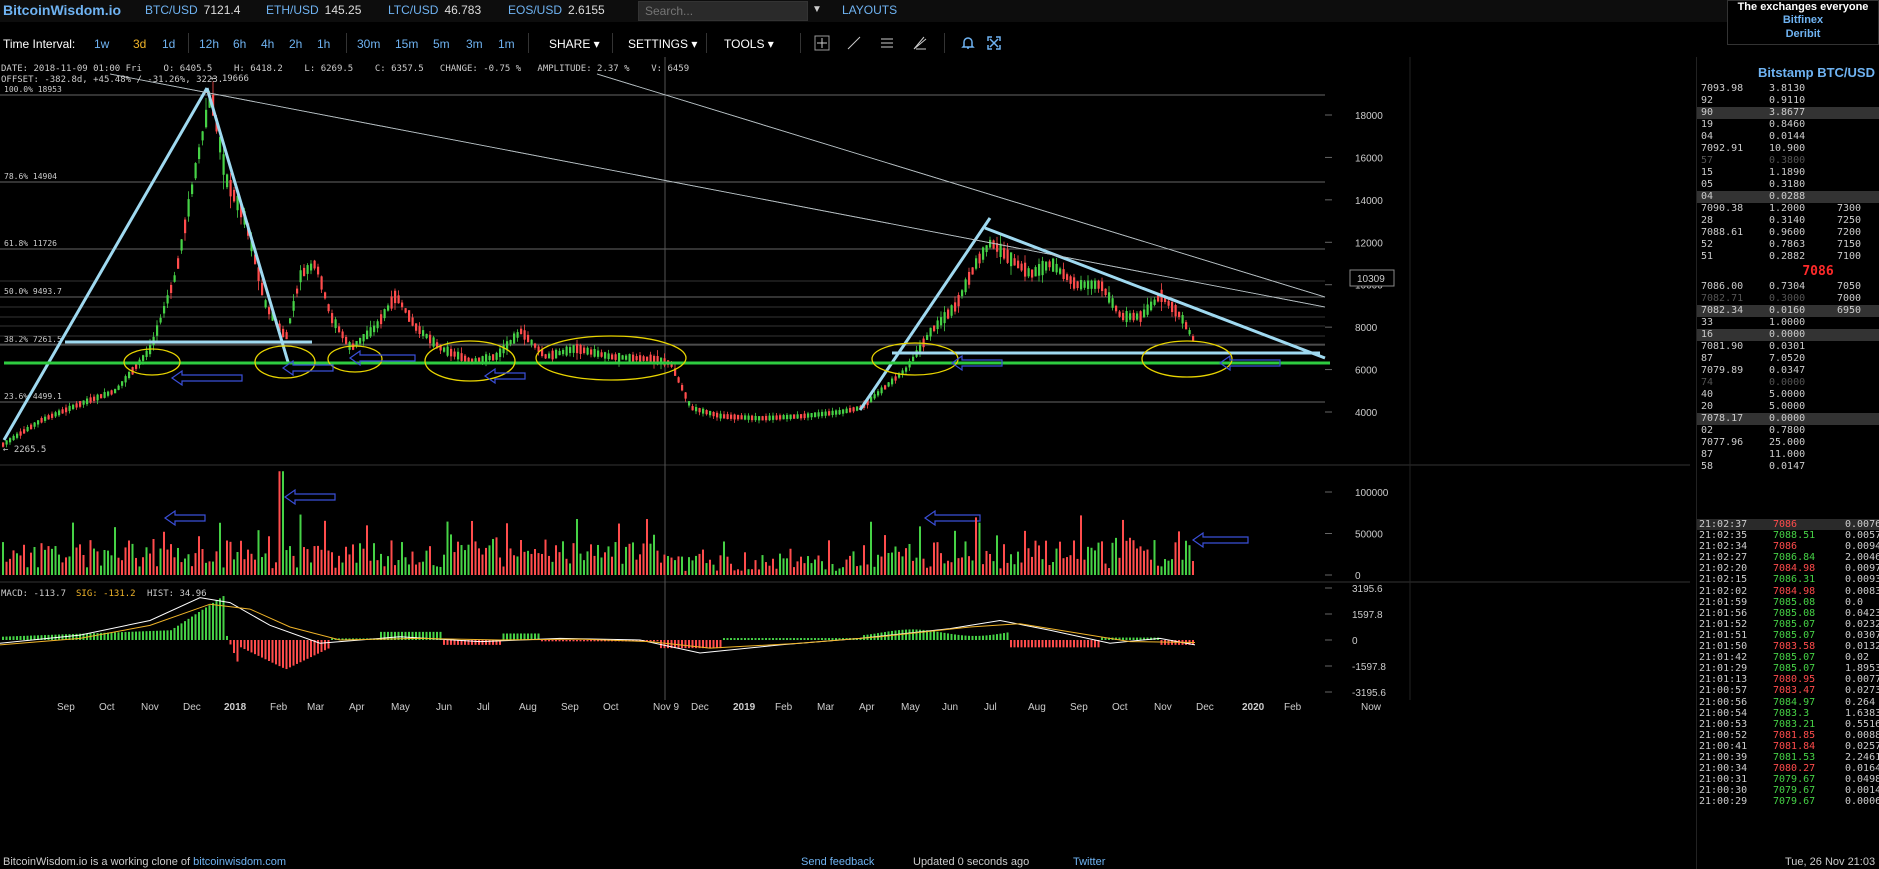  Describe the element at coordinates (1788, 467) in the screenshot. I see `orderbook-row: 58 0.0147` at that location.